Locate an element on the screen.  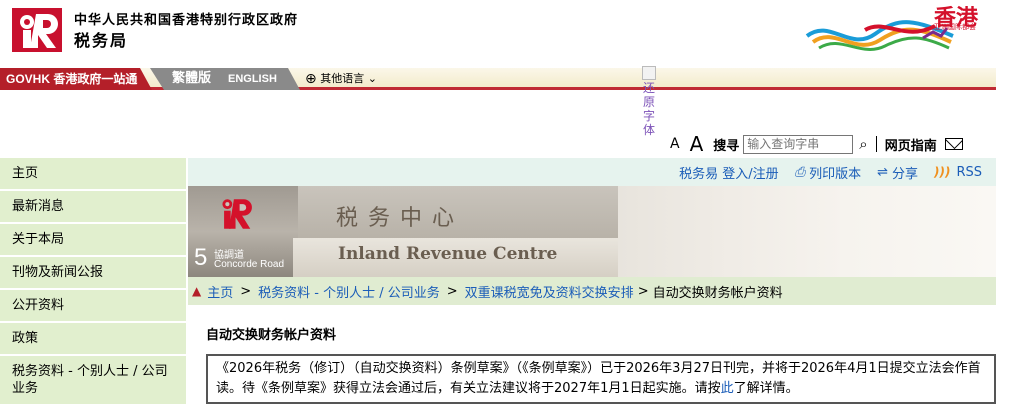
tools-row: A A 搜寻 ⌕ 网页指南 is located at coordinates (816, 144).